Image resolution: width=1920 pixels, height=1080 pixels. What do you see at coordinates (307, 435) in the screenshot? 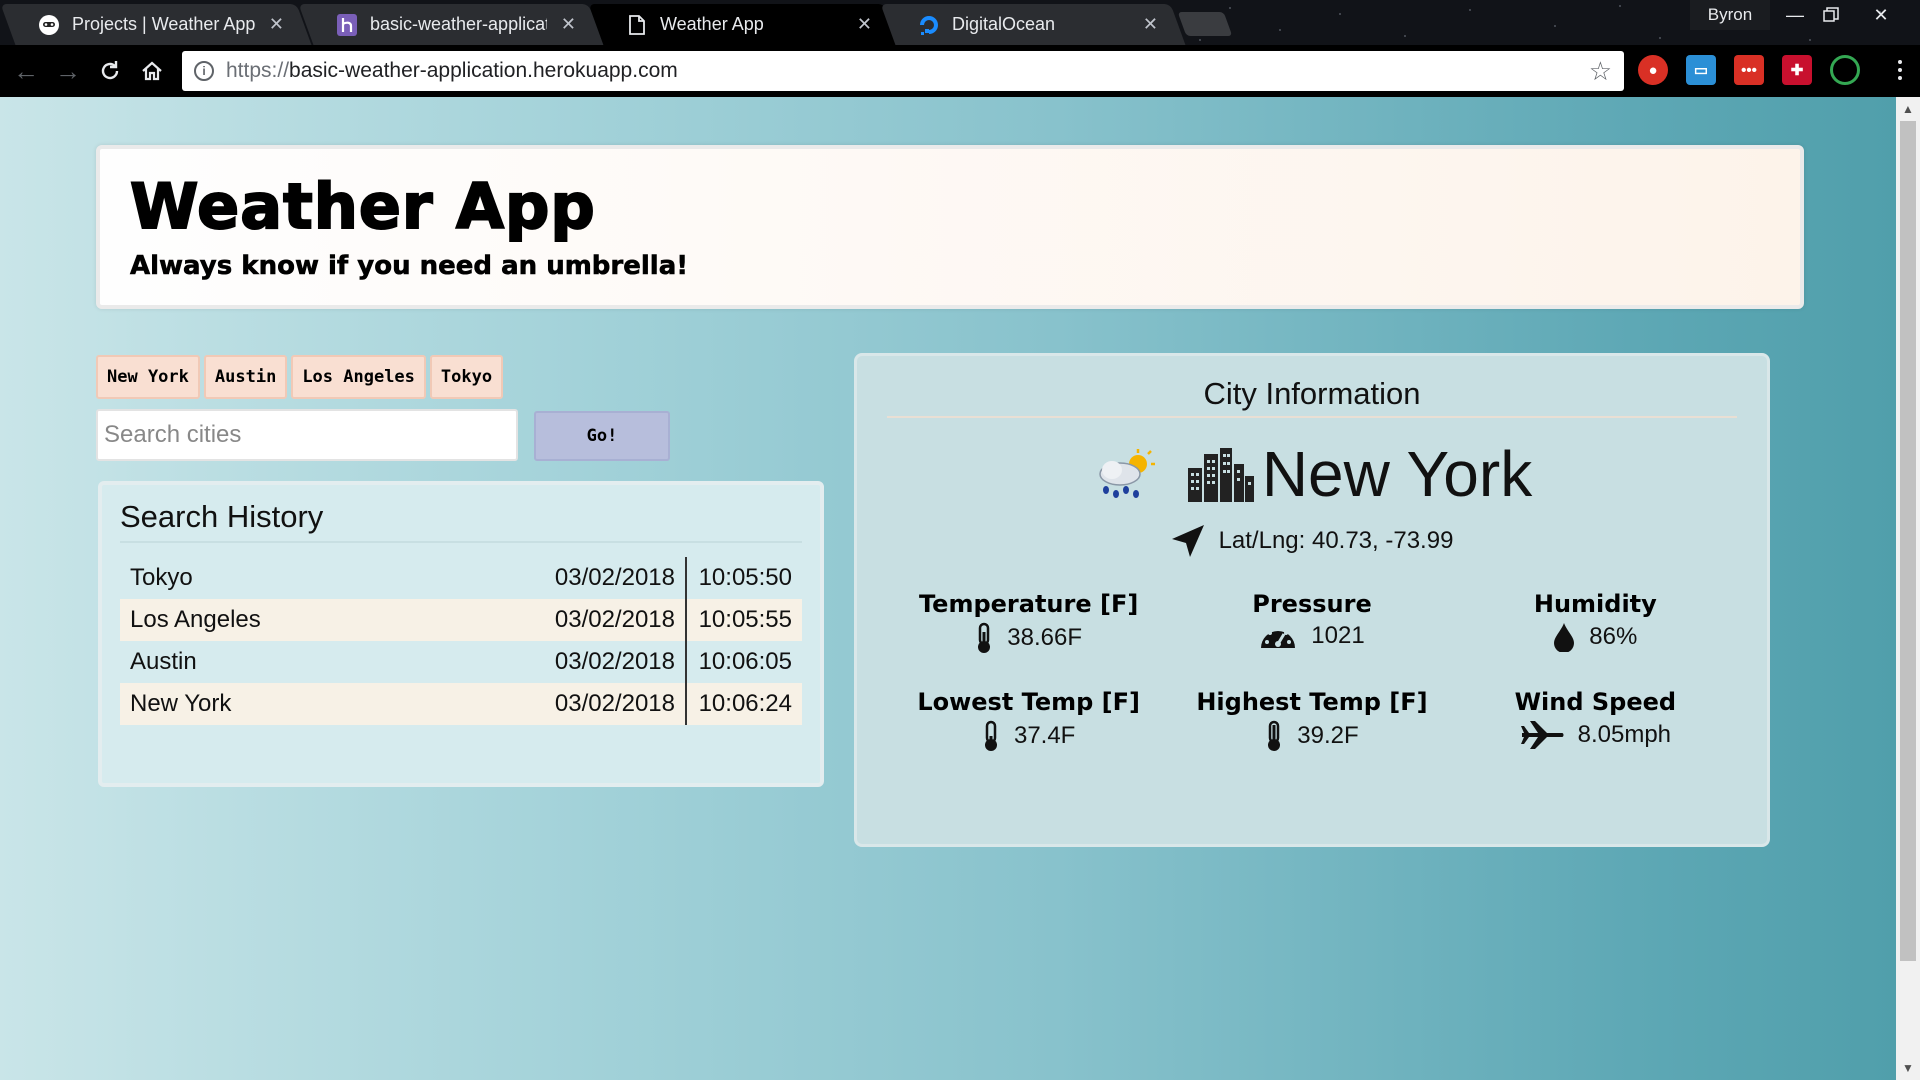
I see `search-input` at bounding box center [307, 435].